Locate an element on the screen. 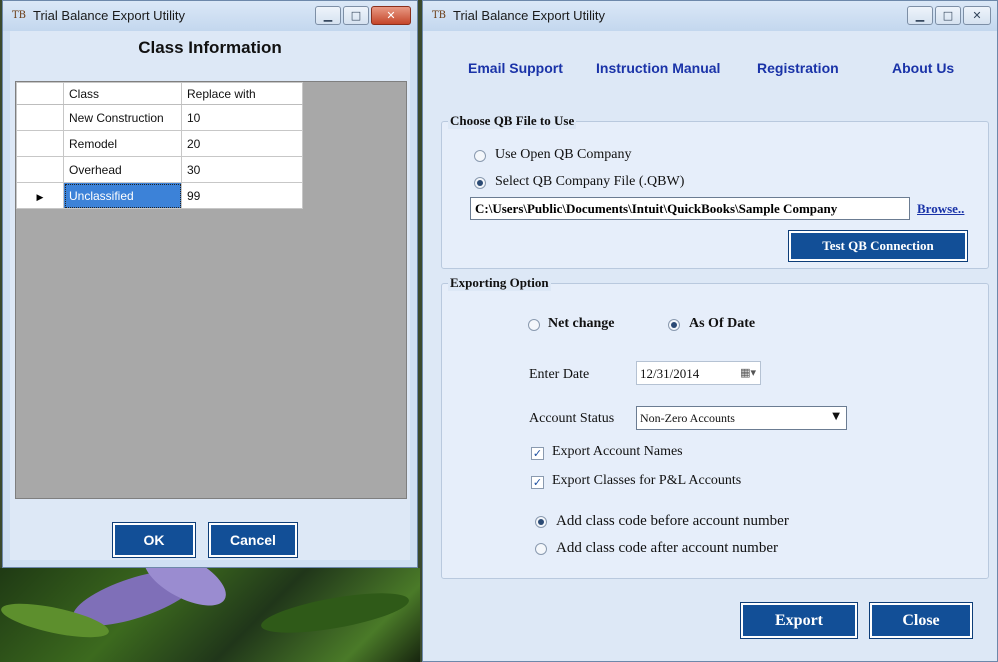  ok-button: OK is located at coordinates (154, 540).